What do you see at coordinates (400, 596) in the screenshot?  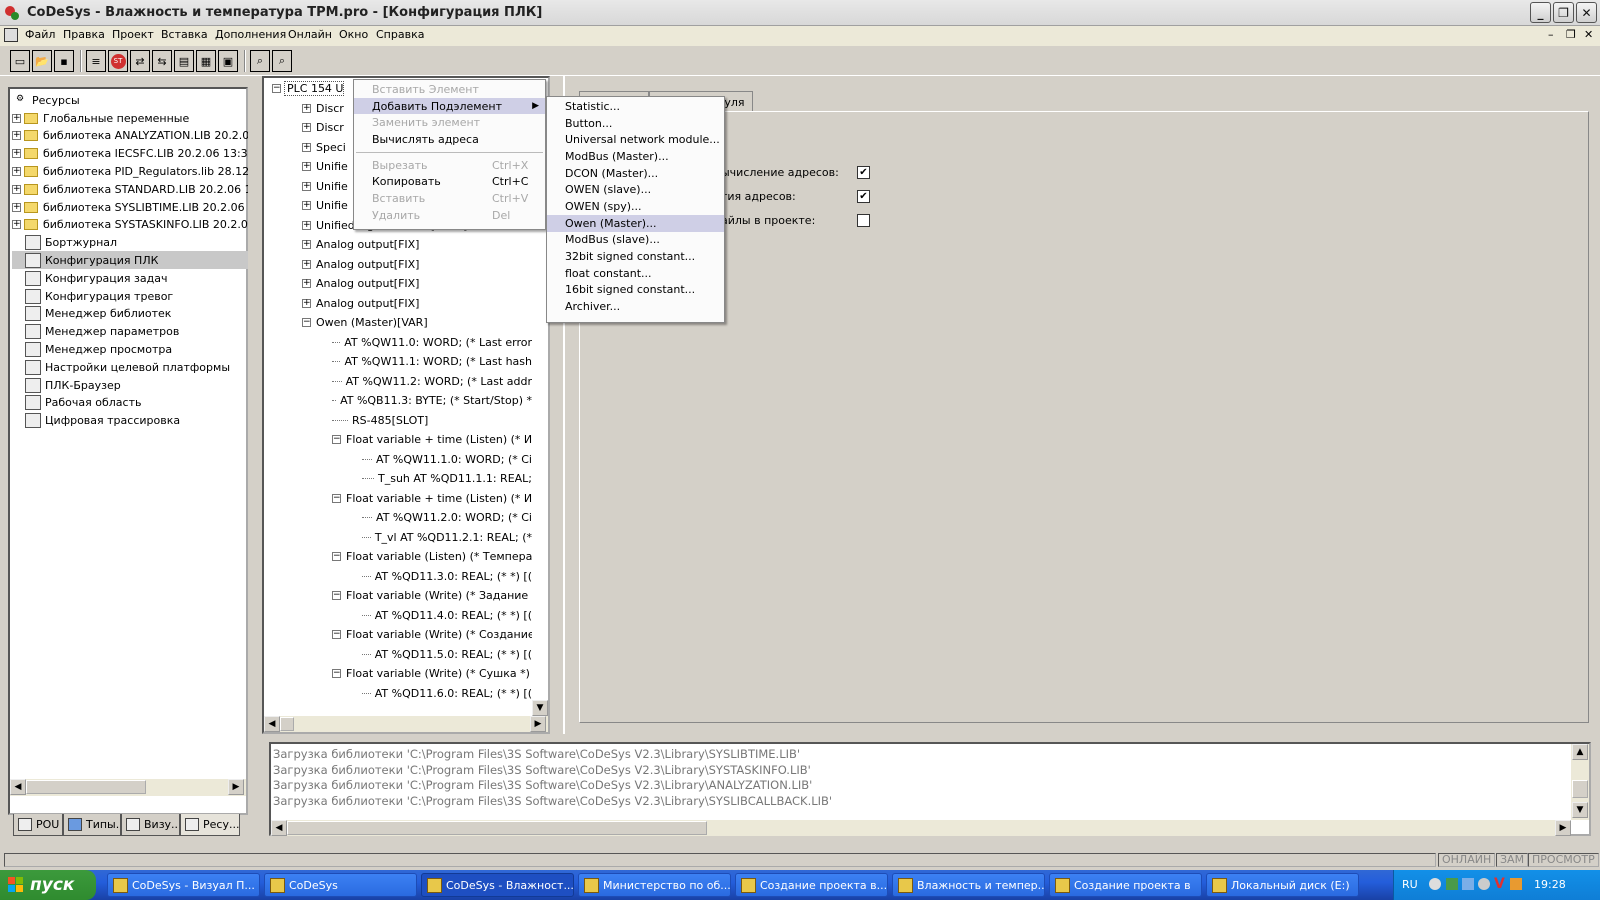 I see `plc-tree-row: − Float variable (Write) (* Задание ус` at bounding box center [400, 596].